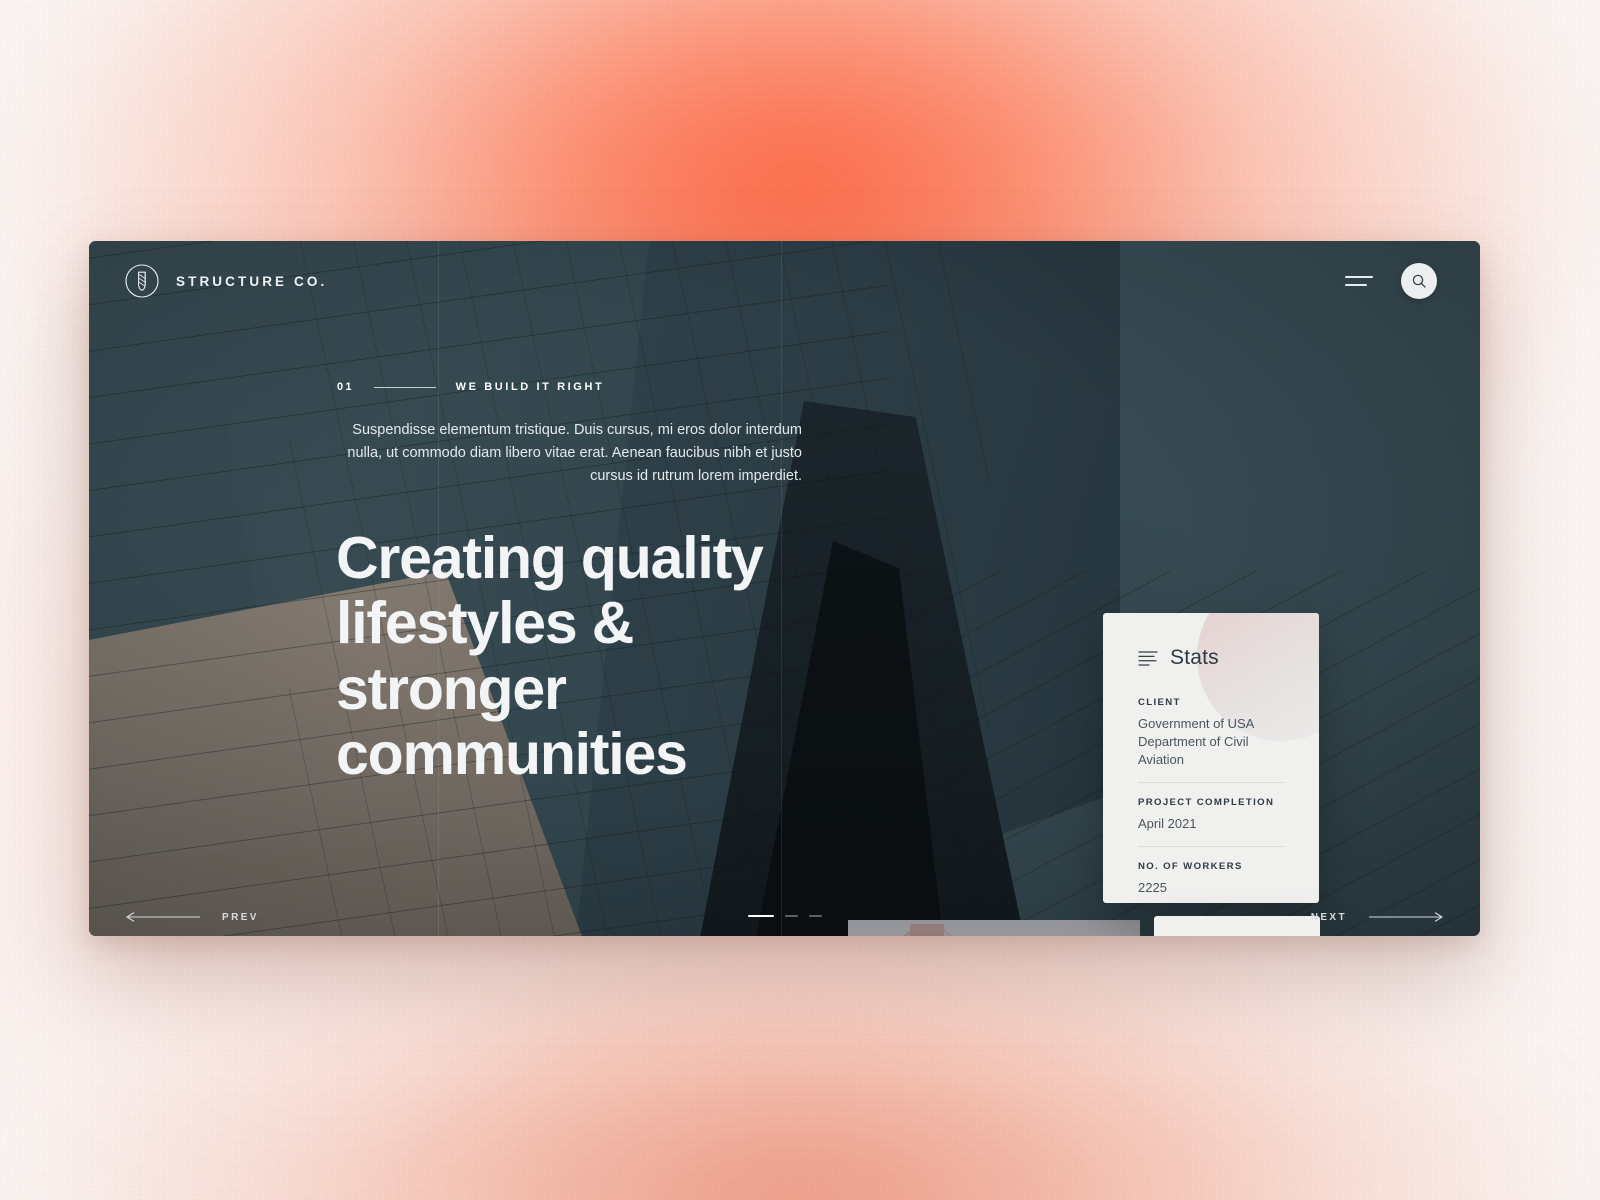  I want to click on stats-card-header: Stats, so click(1211, 658).